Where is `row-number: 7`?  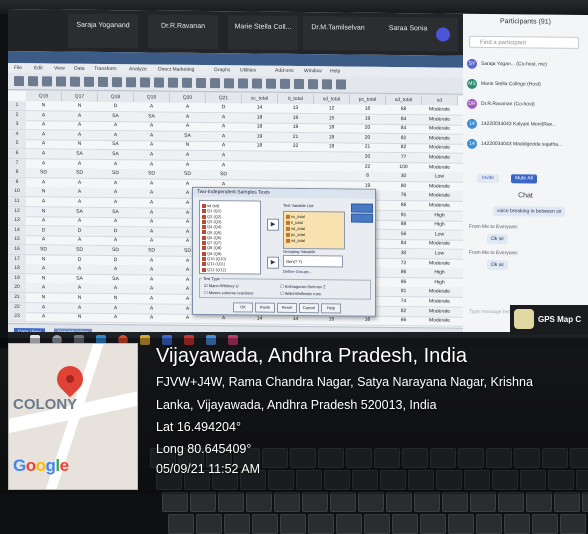 row-number: 7 is located at coordinates (17, 163).